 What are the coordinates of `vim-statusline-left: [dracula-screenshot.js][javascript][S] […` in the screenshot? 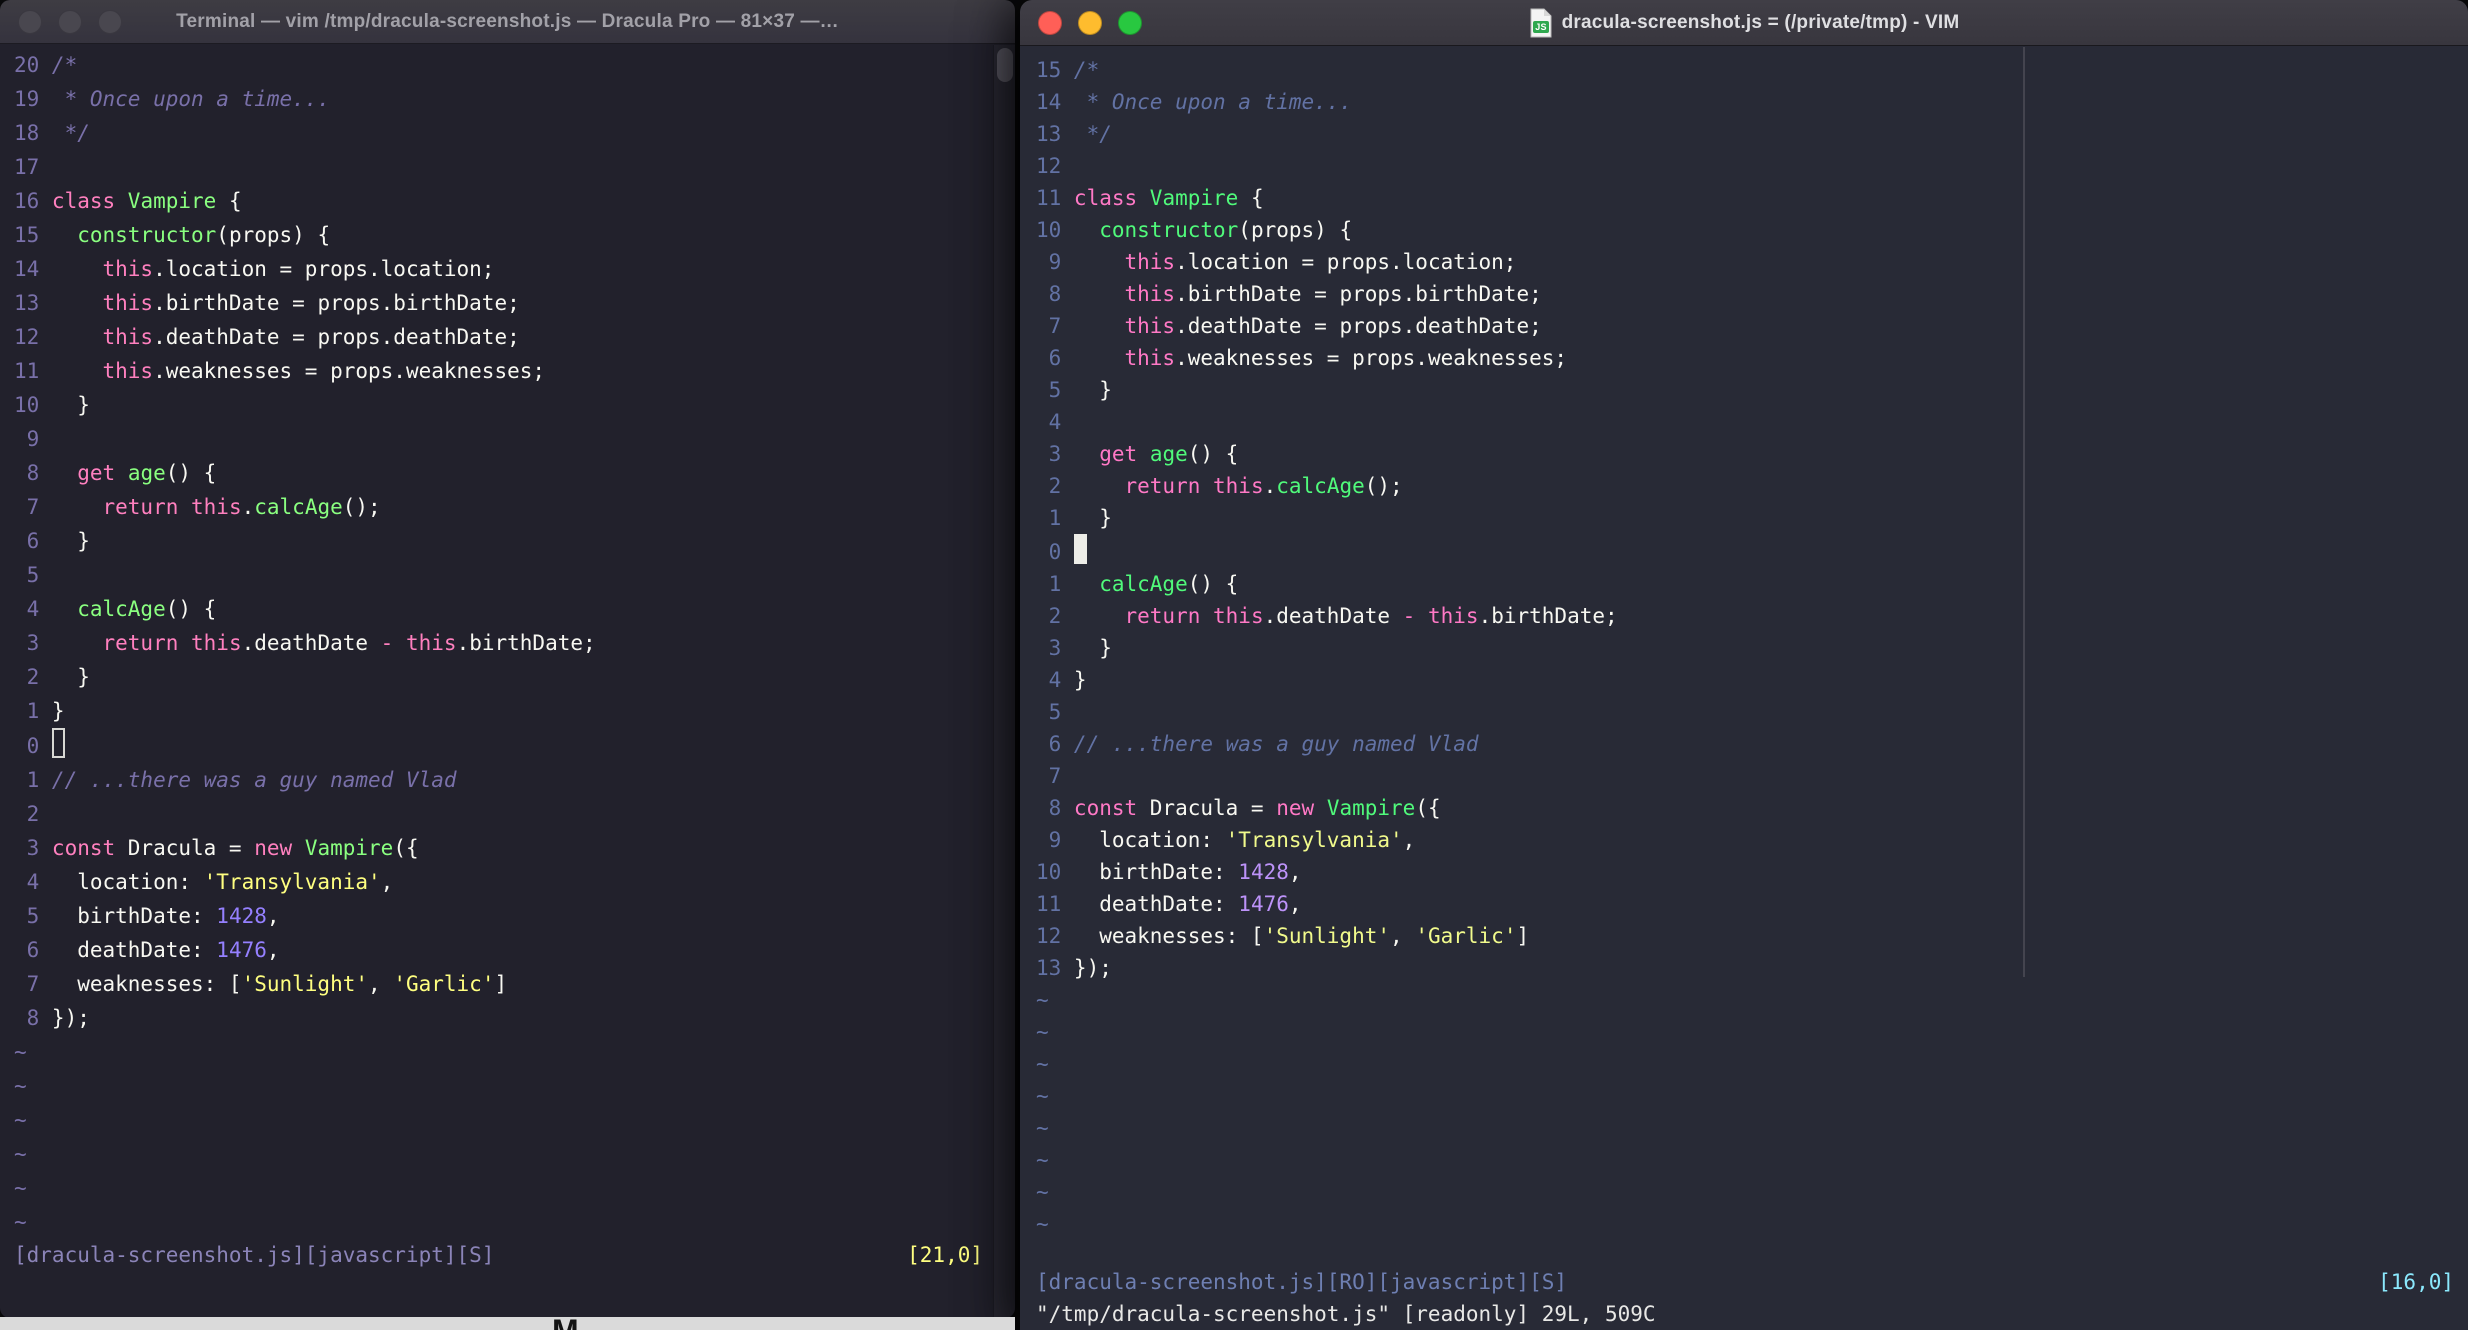 It's located at (496, 1255).